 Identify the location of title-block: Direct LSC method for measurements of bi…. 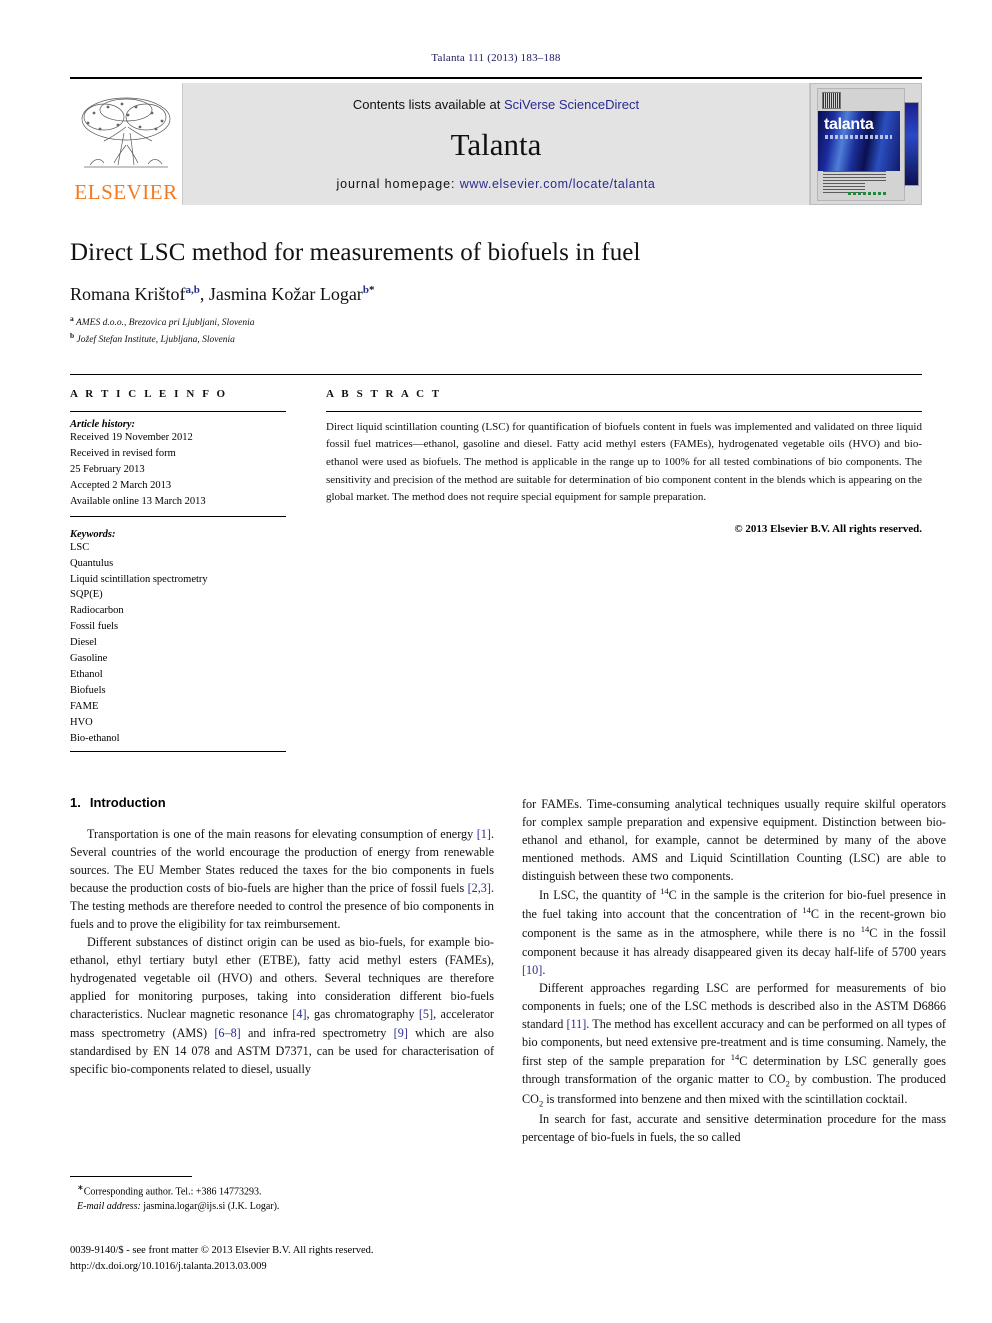
(496, 293).